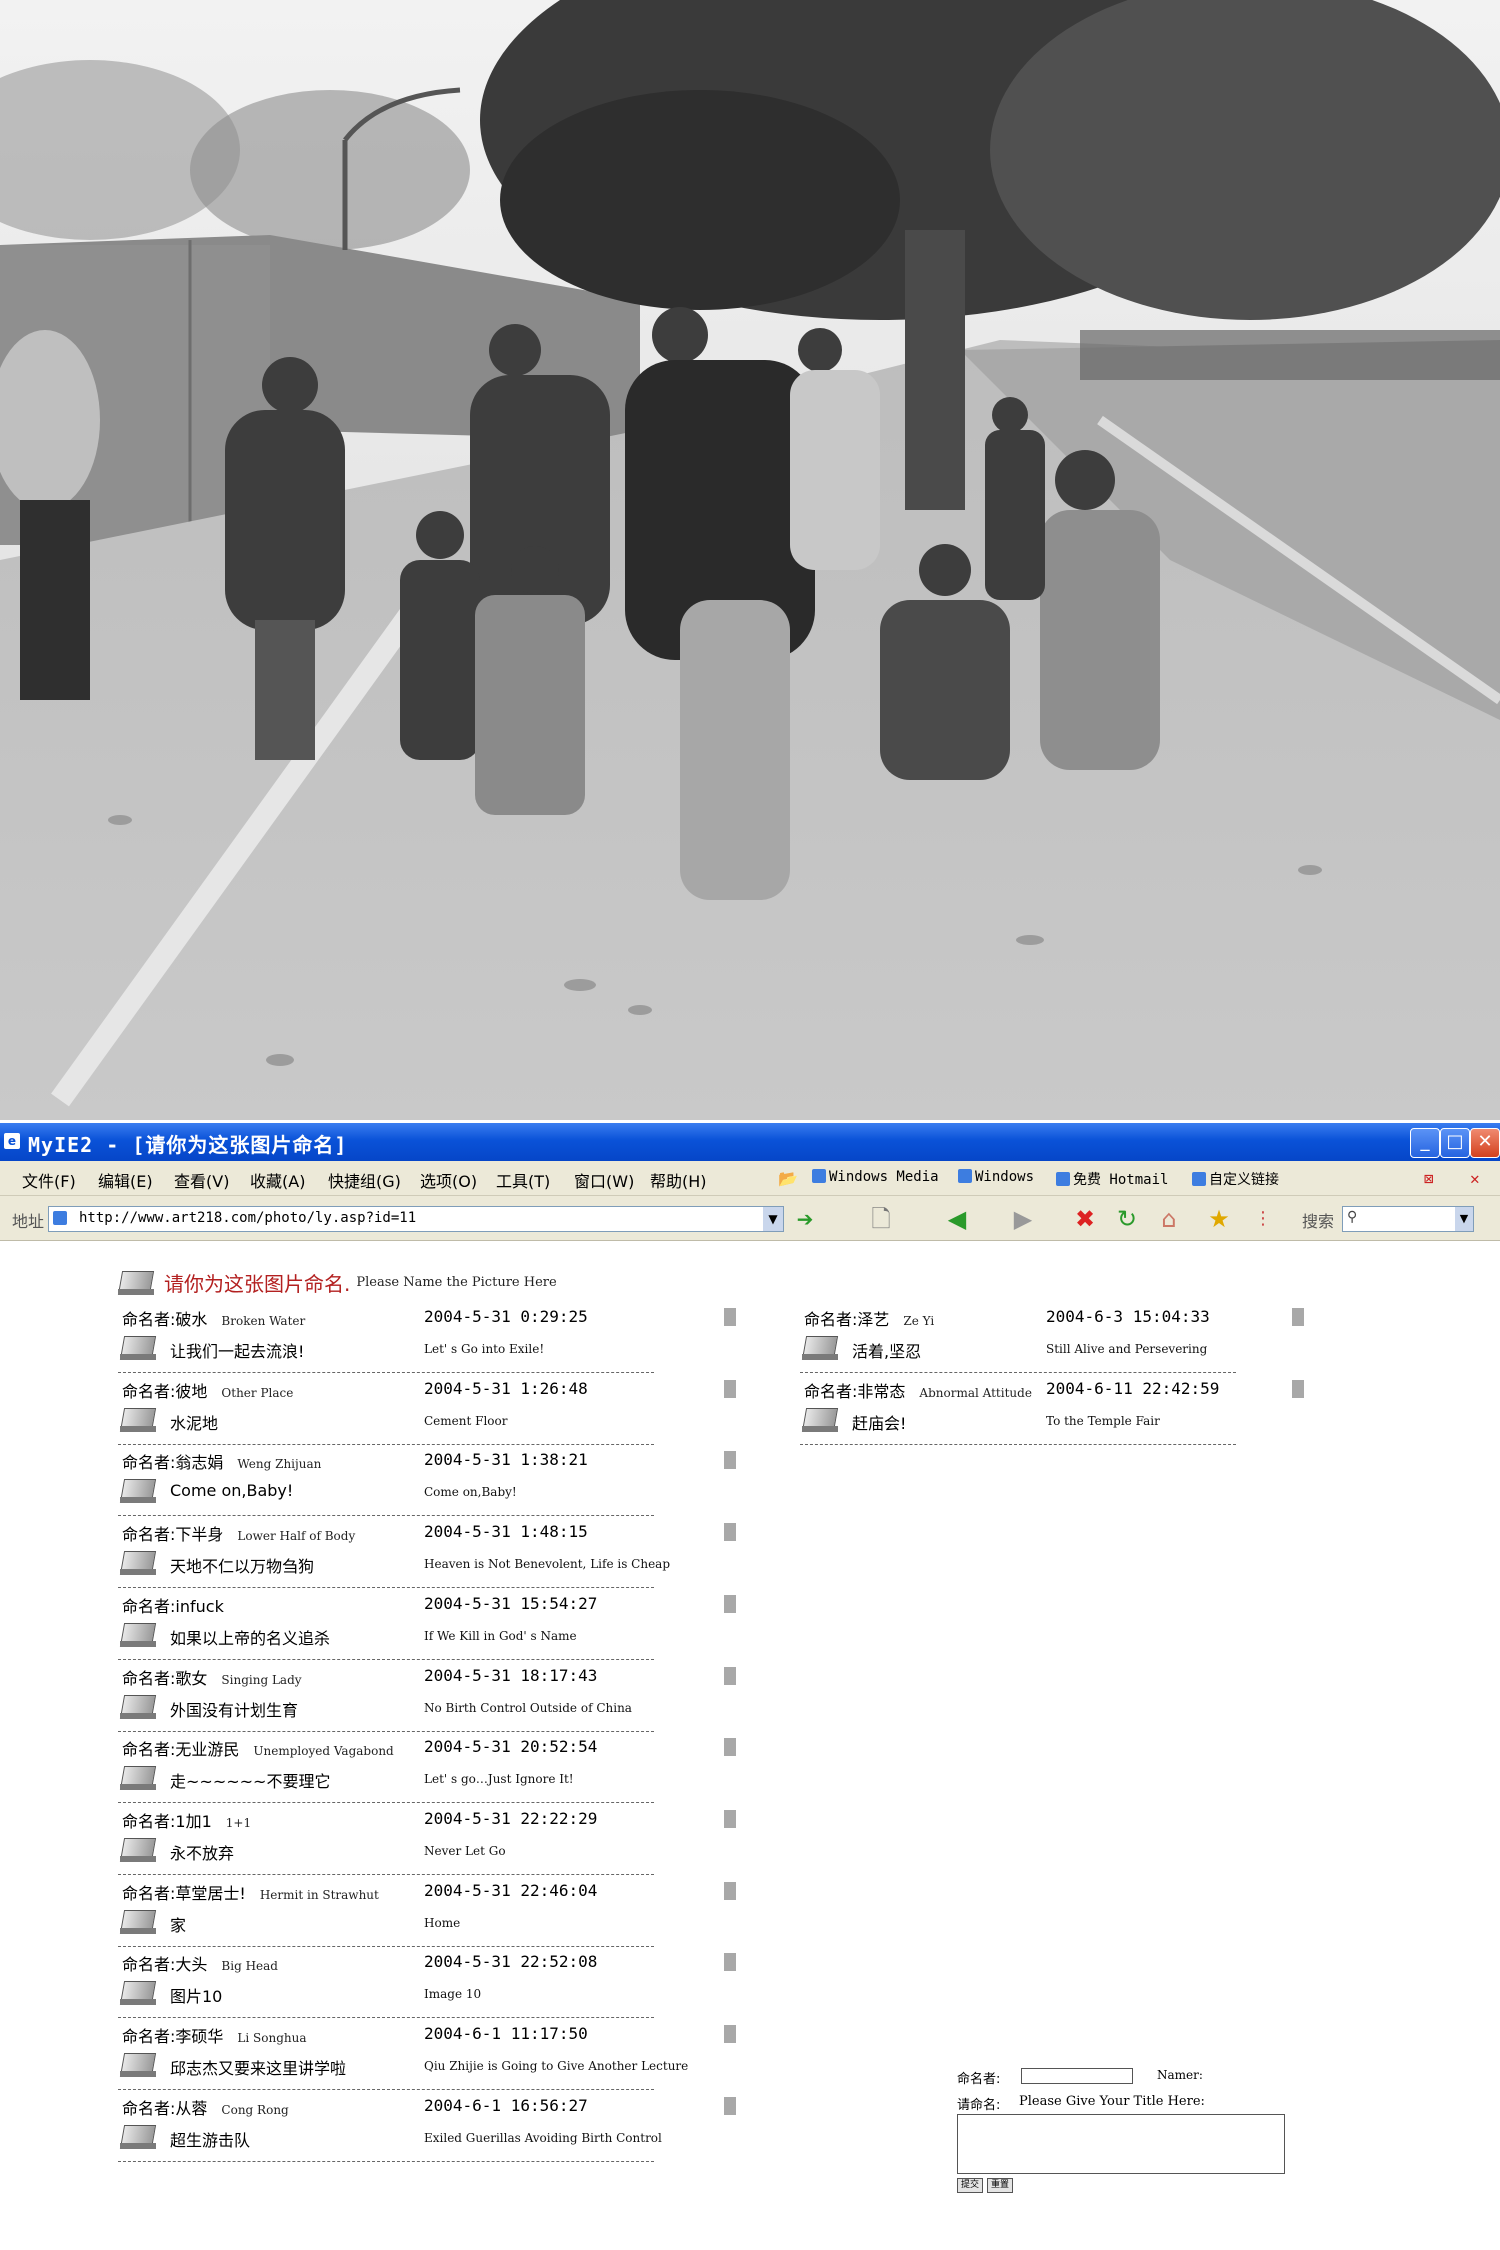 This screenshot has height=2250, width=1500. What do you see at coordinates (879, 1423) in the screenshot?
I see `entry-title: 赶庙会!` at bounding box center [879, 1423].